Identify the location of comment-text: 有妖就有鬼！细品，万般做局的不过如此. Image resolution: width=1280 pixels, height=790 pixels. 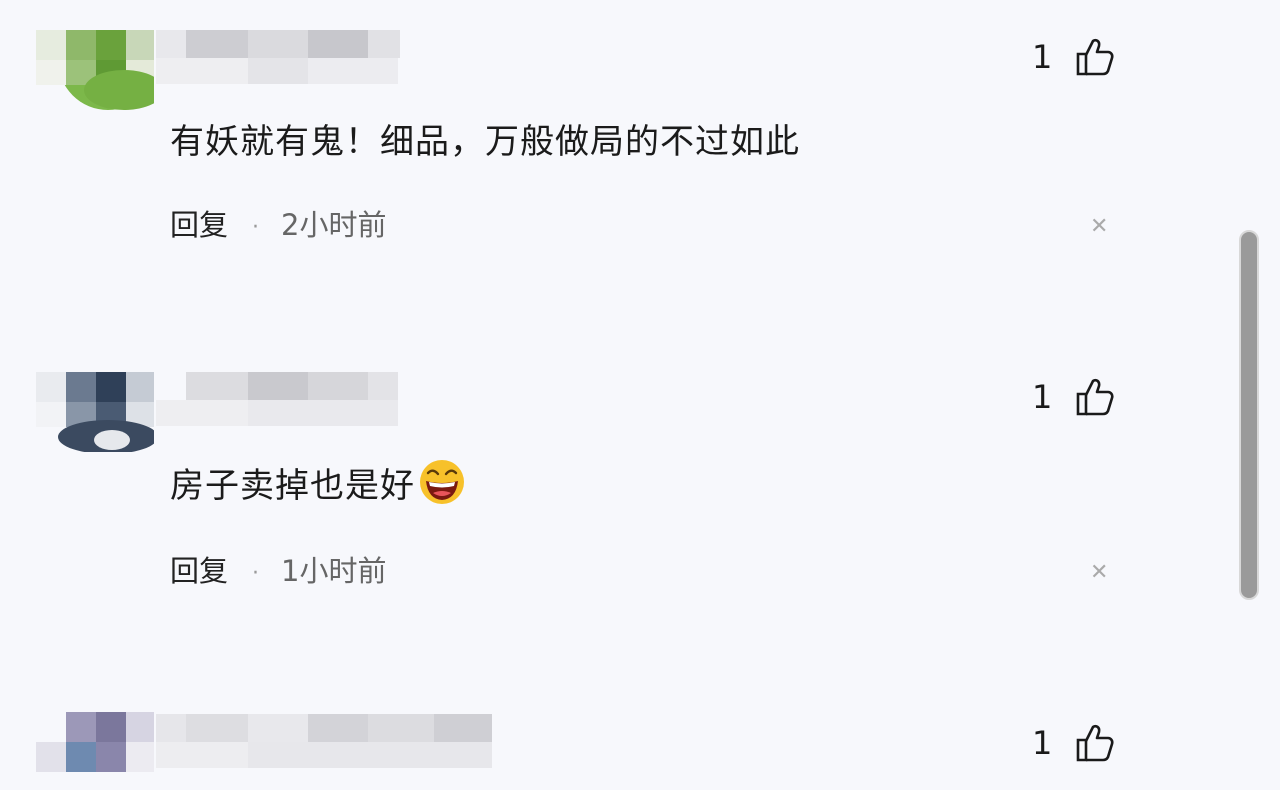
(485, 142).